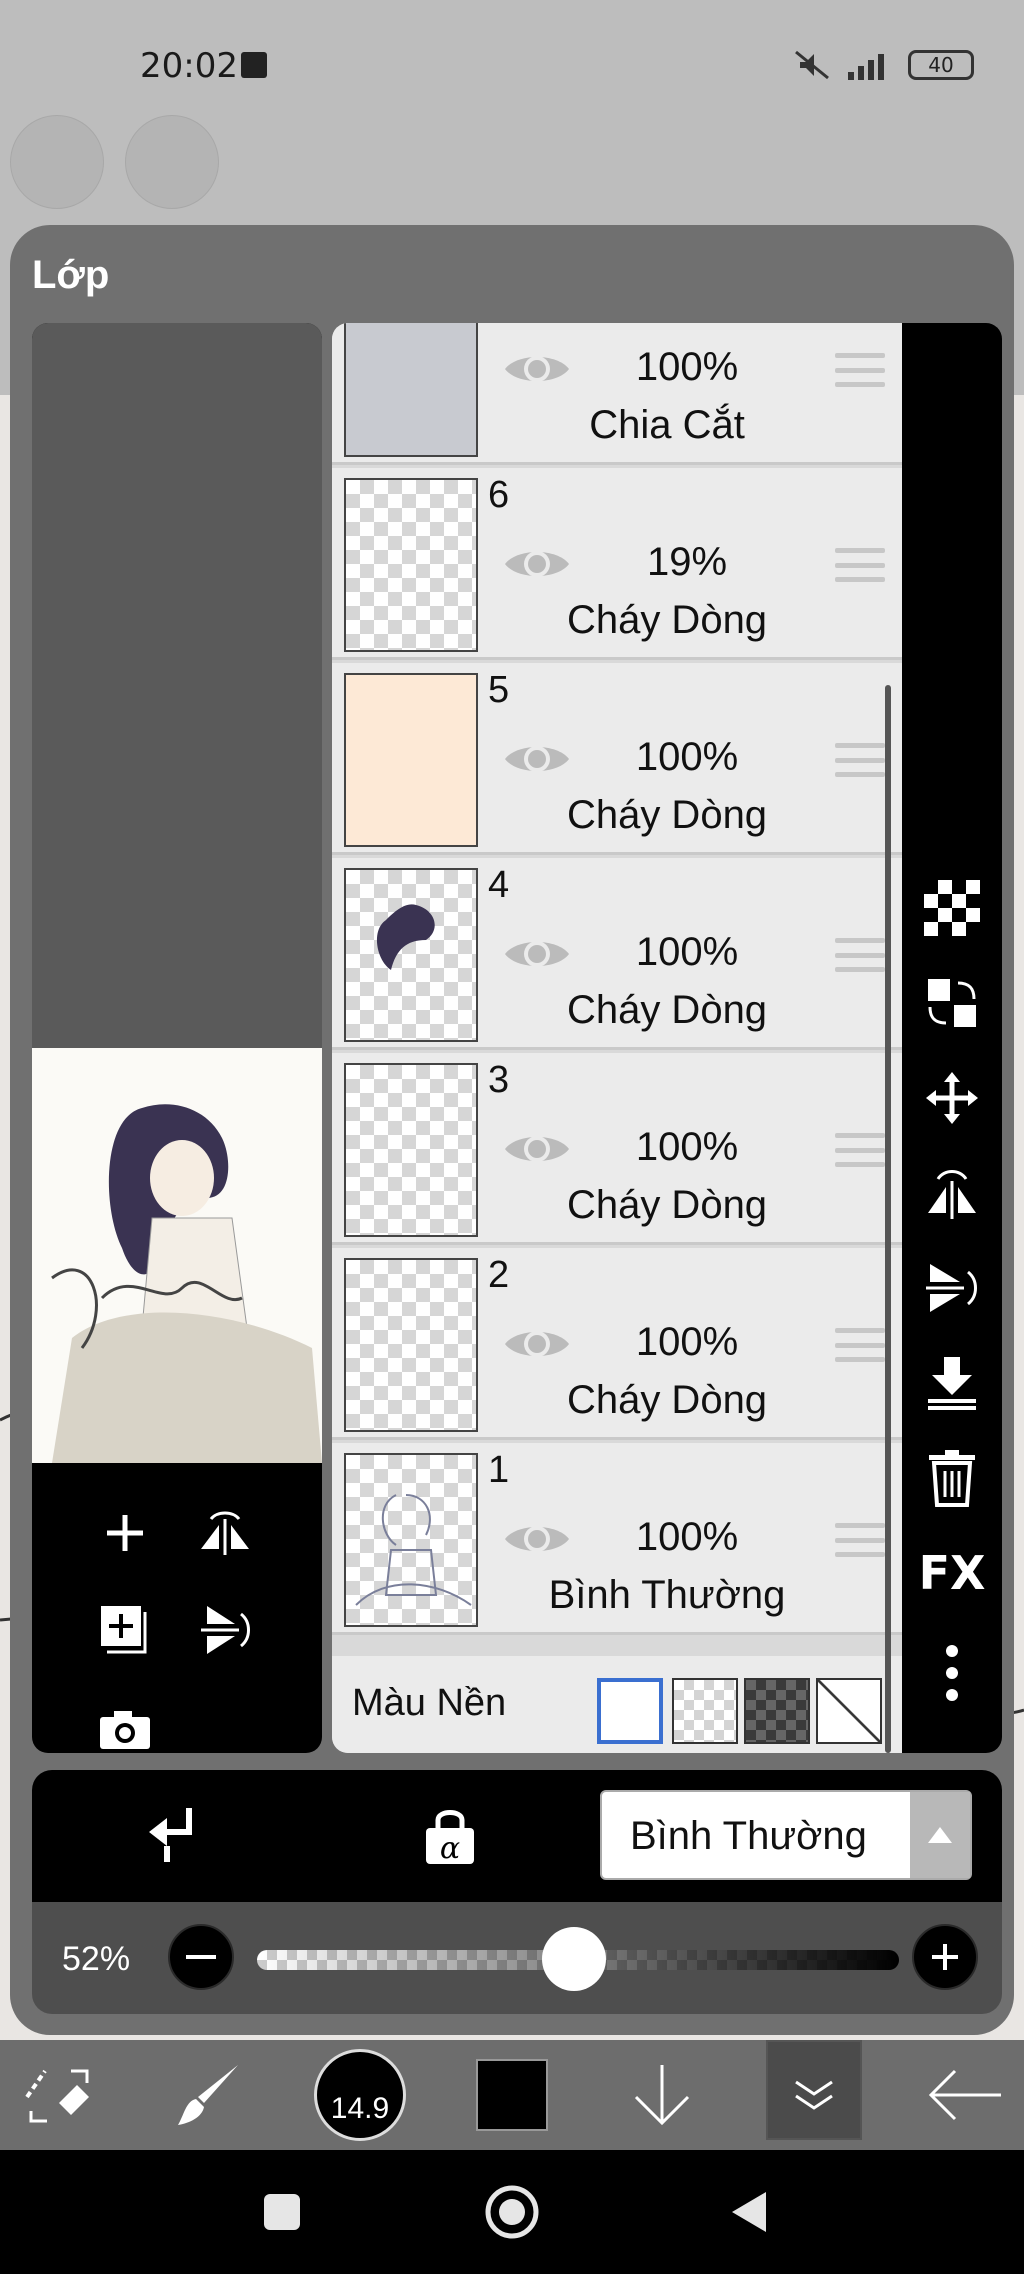 This screenshot has height=2274, width=1024. I want to click on tool-switch-button, so click(58, 2095).